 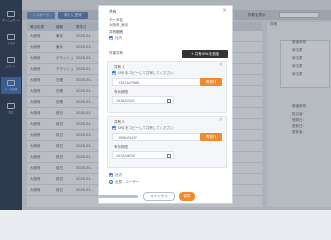 What do you see at coordinates (143, 100) in the screenshot?
I see `expiry-date-field: 2026/03/31` at bounding box center [143, 100].